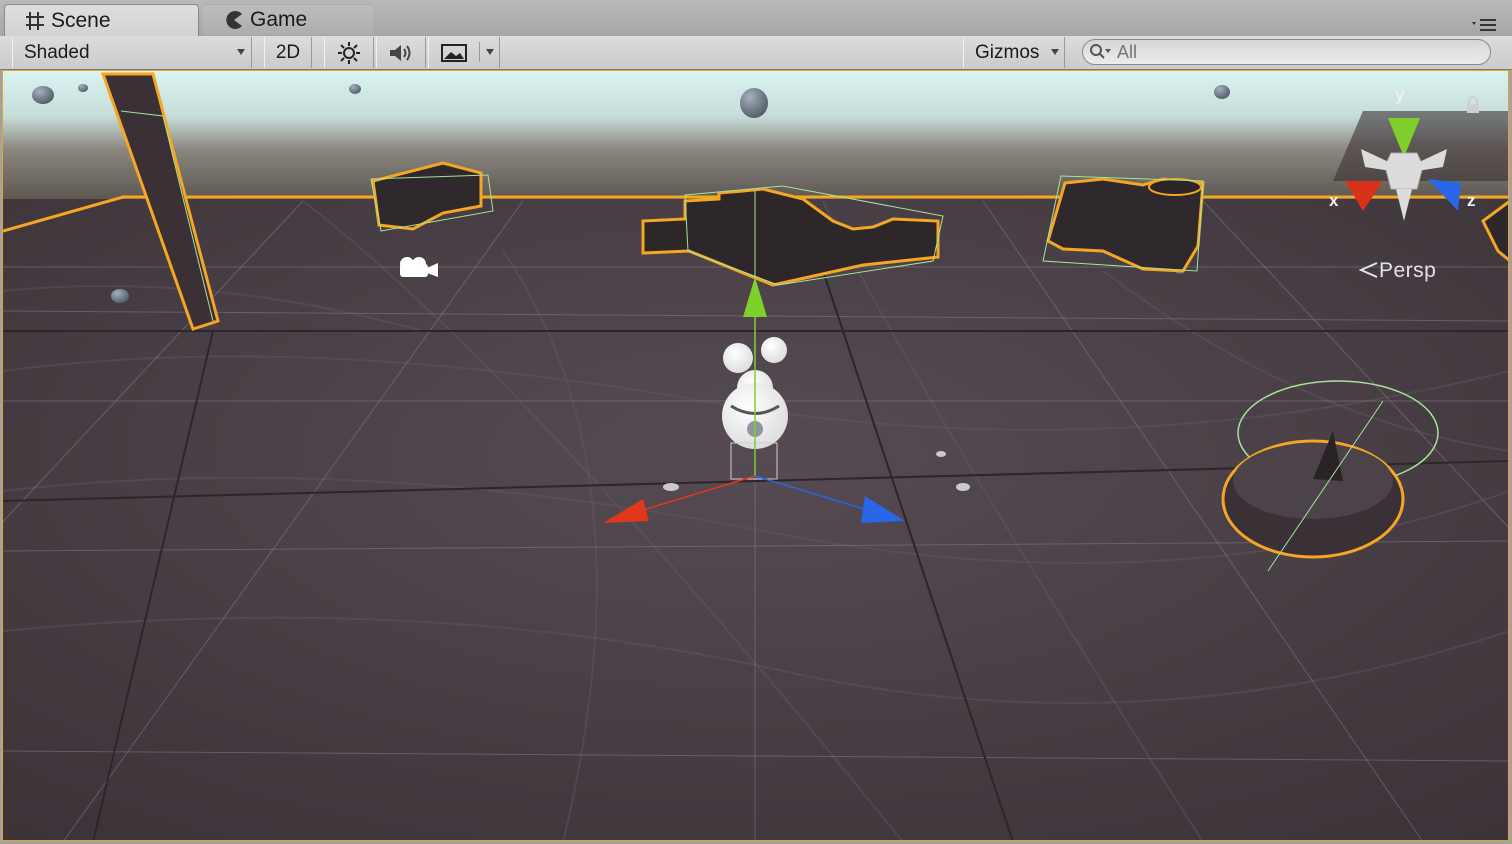 The height and width of the screenshot is (844, 1512). Describe the element at coordinates (1473, 105) in the screenshot. I see `lock-icon` at that location.